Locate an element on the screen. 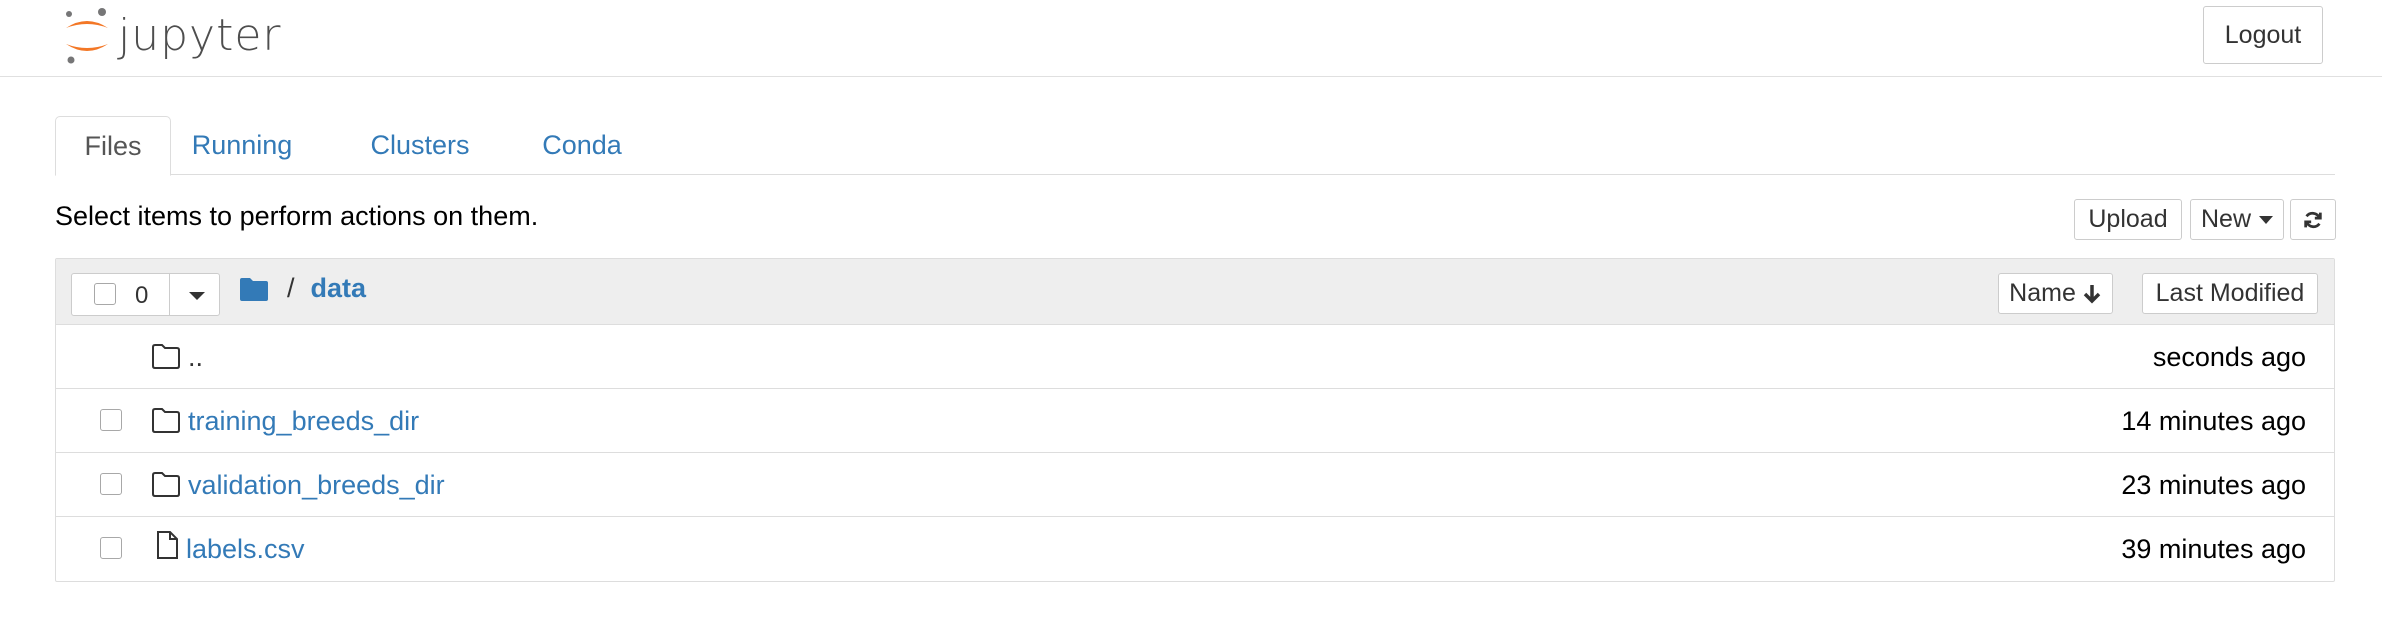  breadcrumb: / data is located at coordinates (302, 288).